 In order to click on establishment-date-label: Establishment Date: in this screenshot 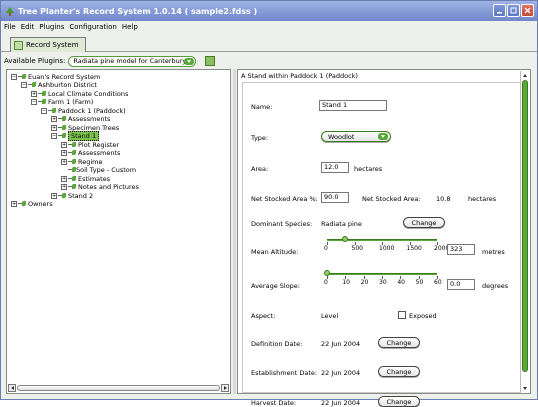, I will do `click(284, 373)`.